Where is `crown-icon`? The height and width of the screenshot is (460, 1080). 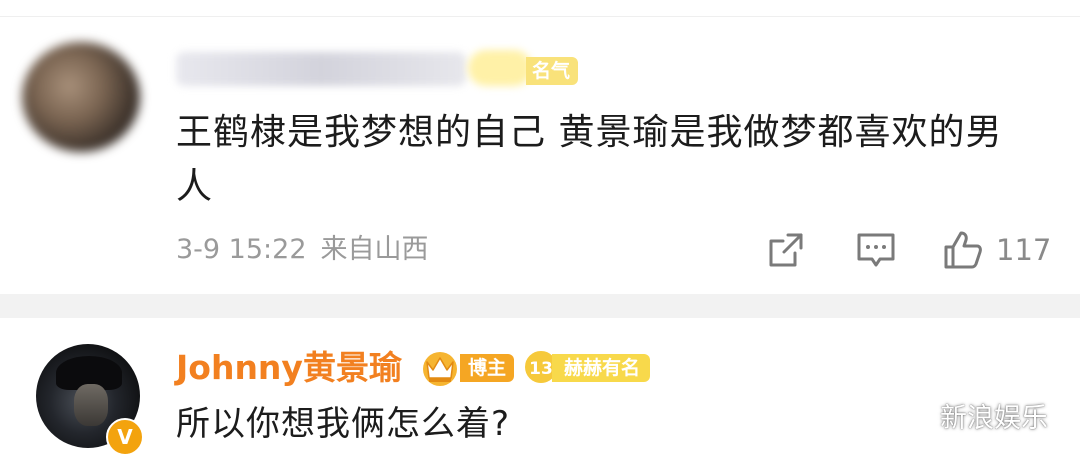
crown-icon is located at coordinates (440, 369).